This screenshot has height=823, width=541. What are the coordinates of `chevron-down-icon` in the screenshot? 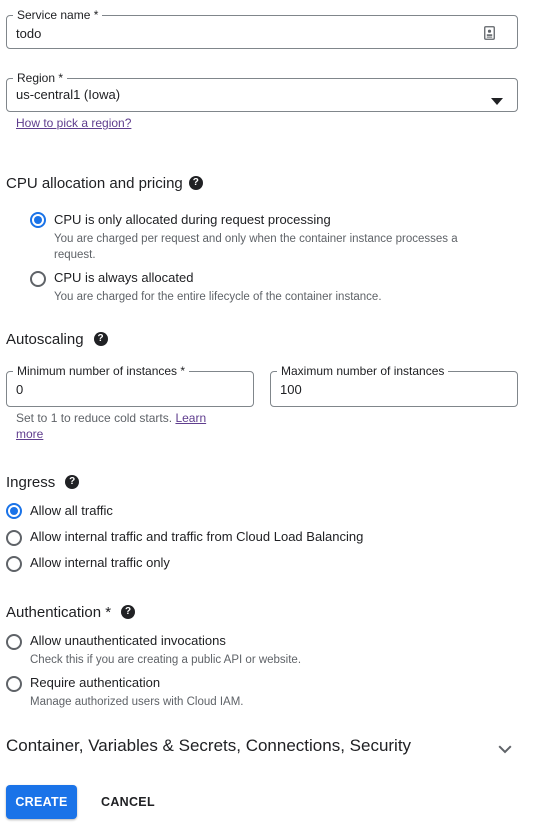 It's located at (505, 747).